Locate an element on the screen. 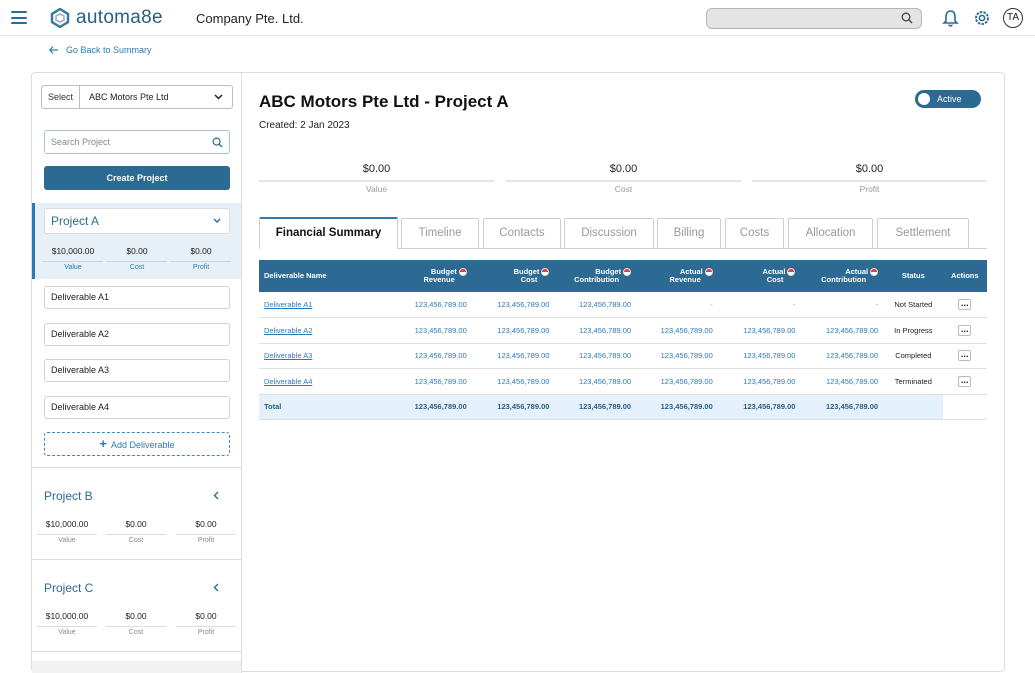  col-actual-revenue: Actual Revenue is located at coordinates (678, 276).